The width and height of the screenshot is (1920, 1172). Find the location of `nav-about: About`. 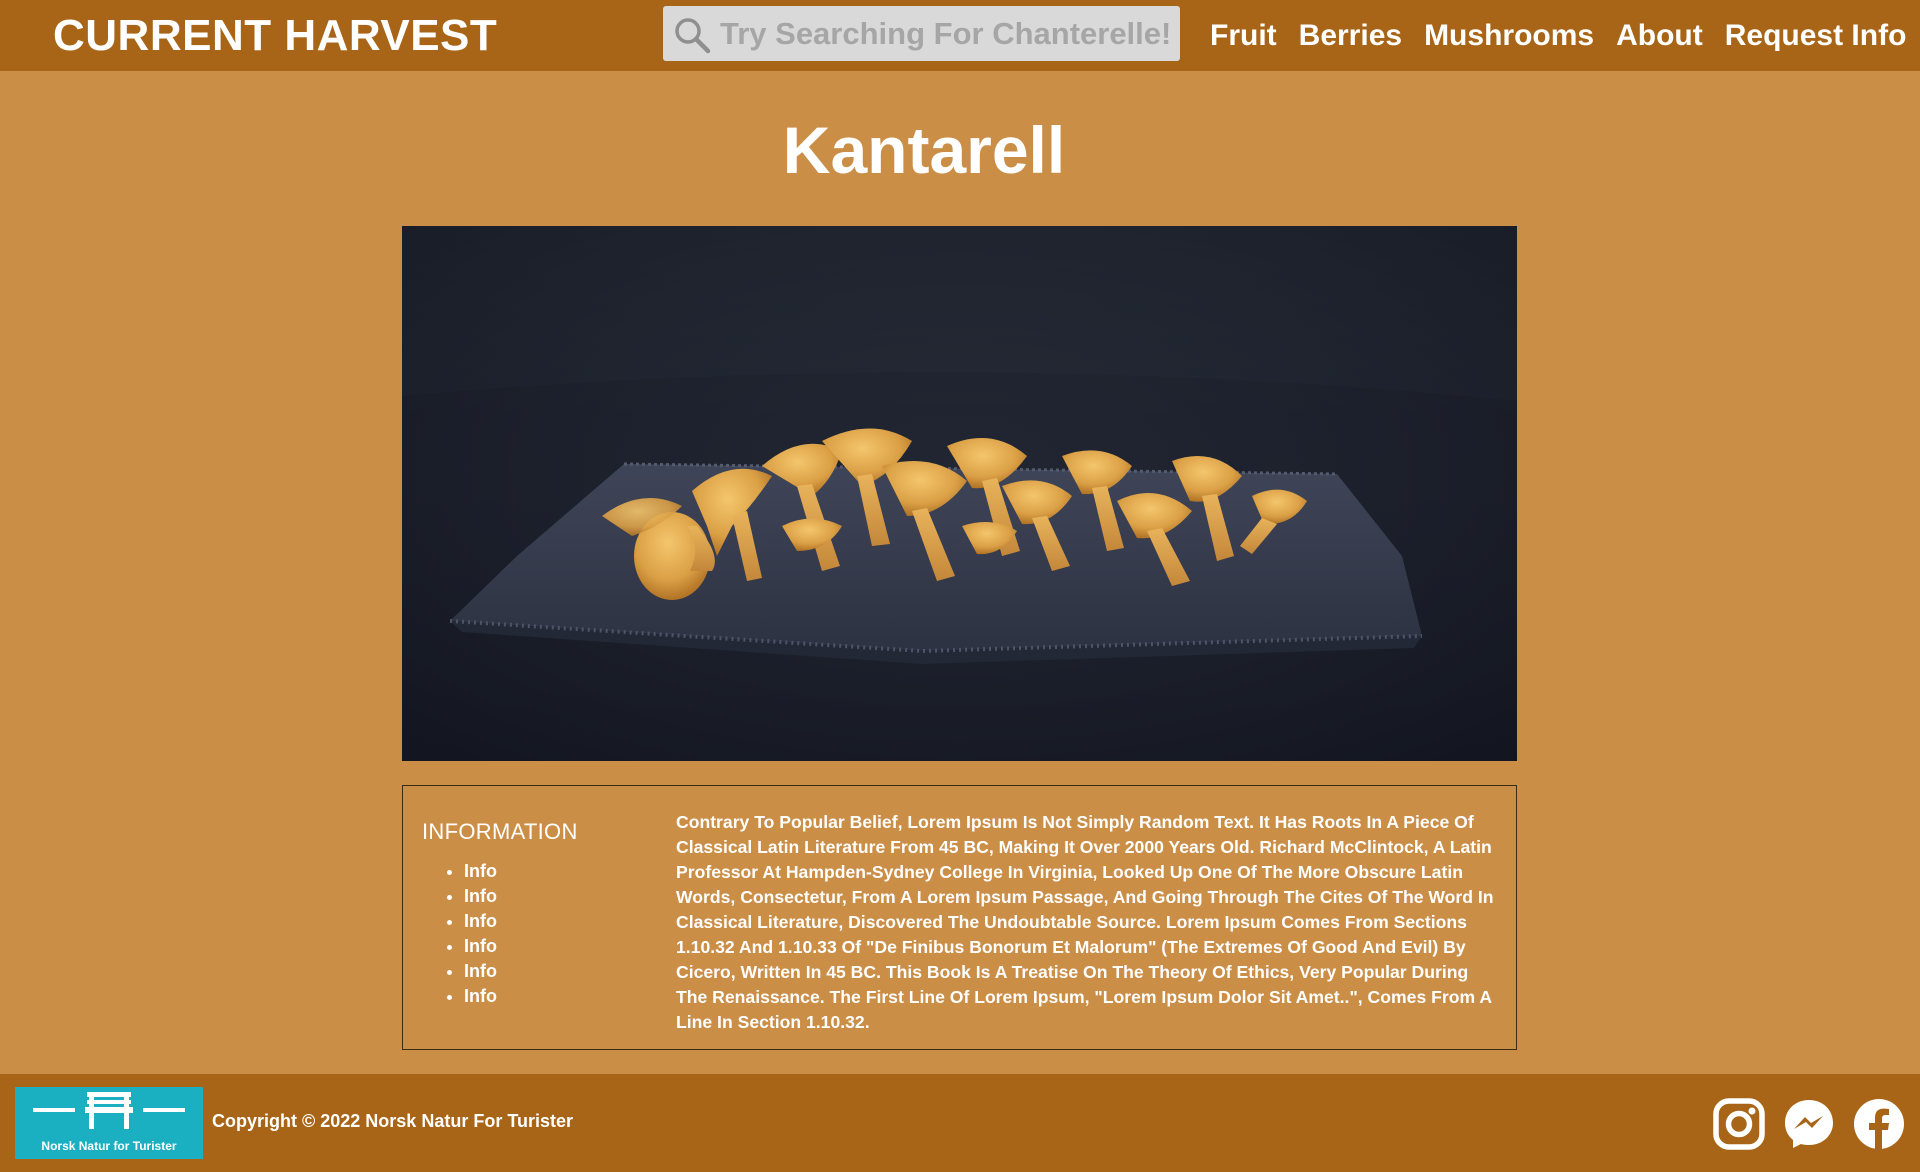

nav-about: About is located at coordinates (1659, 36).